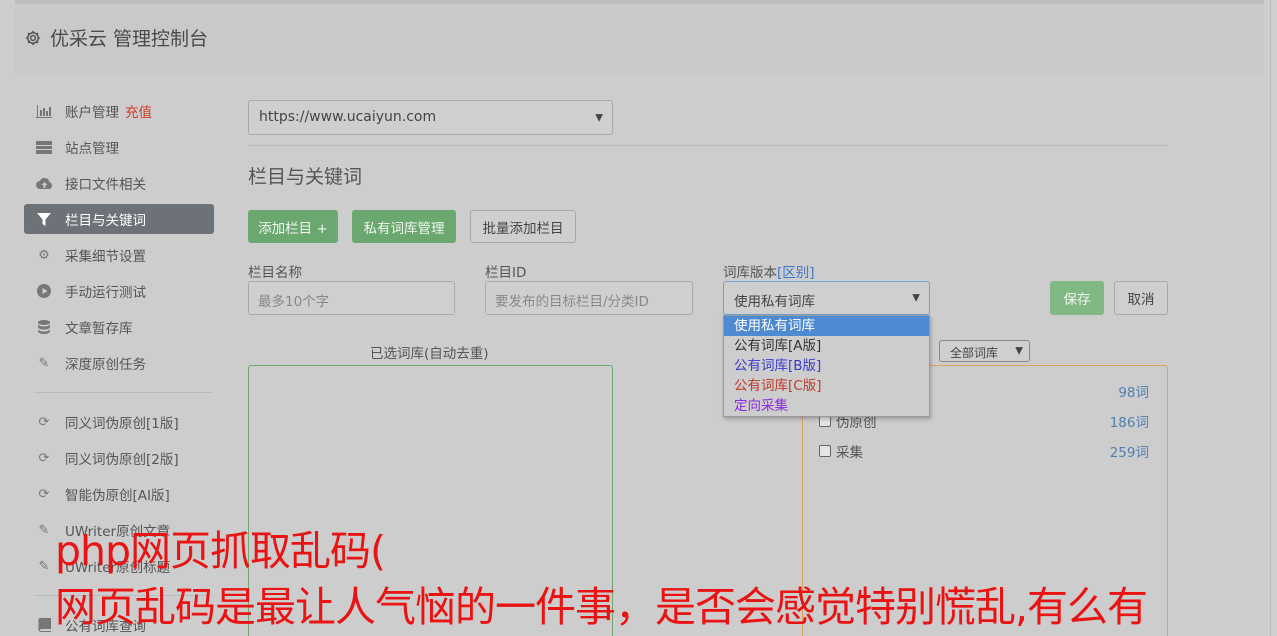  What do you see at coordinates (105, 365) in the screenshot?
I see `sidebar-item-label: 深度原创任务` at bounding box center [105, 365].